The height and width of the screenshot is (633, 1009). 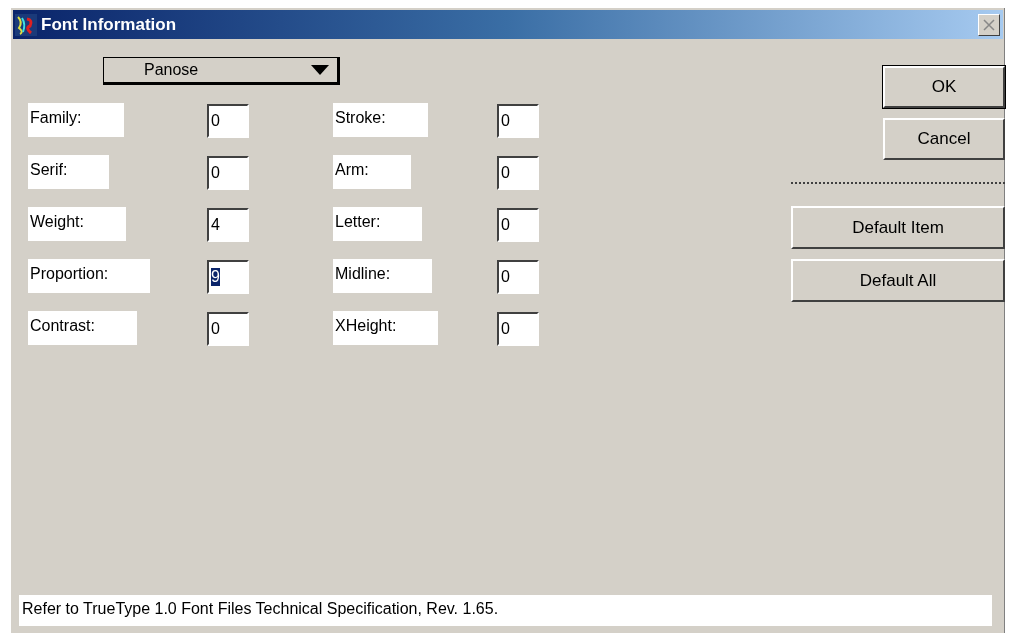 What do you see at coordinates (89, 276) in the screenshot?
I see `field-label: Proportion:` at bounding box center [89, 276].